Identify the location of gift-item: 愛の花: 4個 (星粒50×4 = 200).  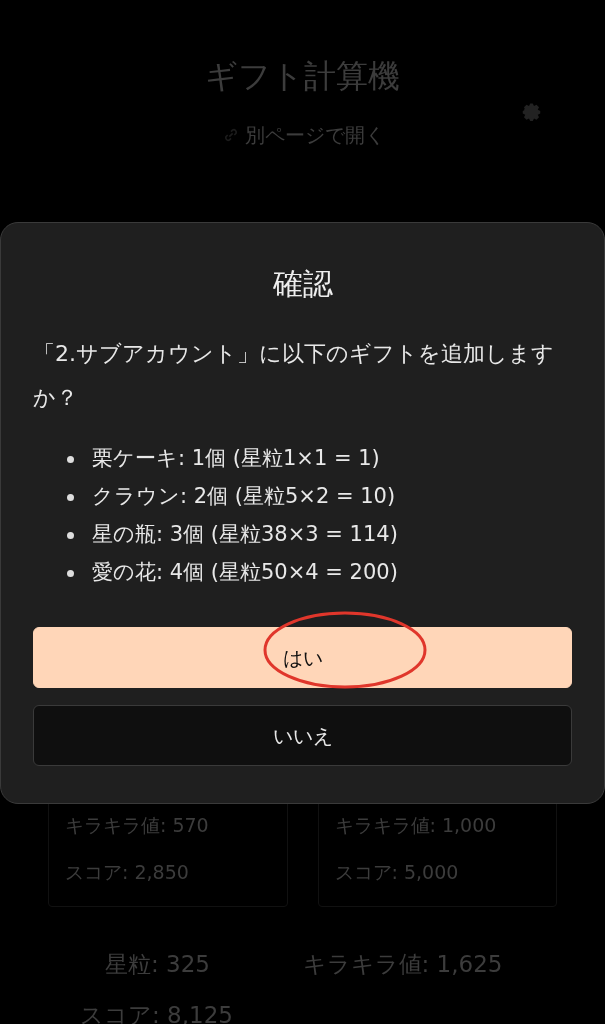
(245, 573).